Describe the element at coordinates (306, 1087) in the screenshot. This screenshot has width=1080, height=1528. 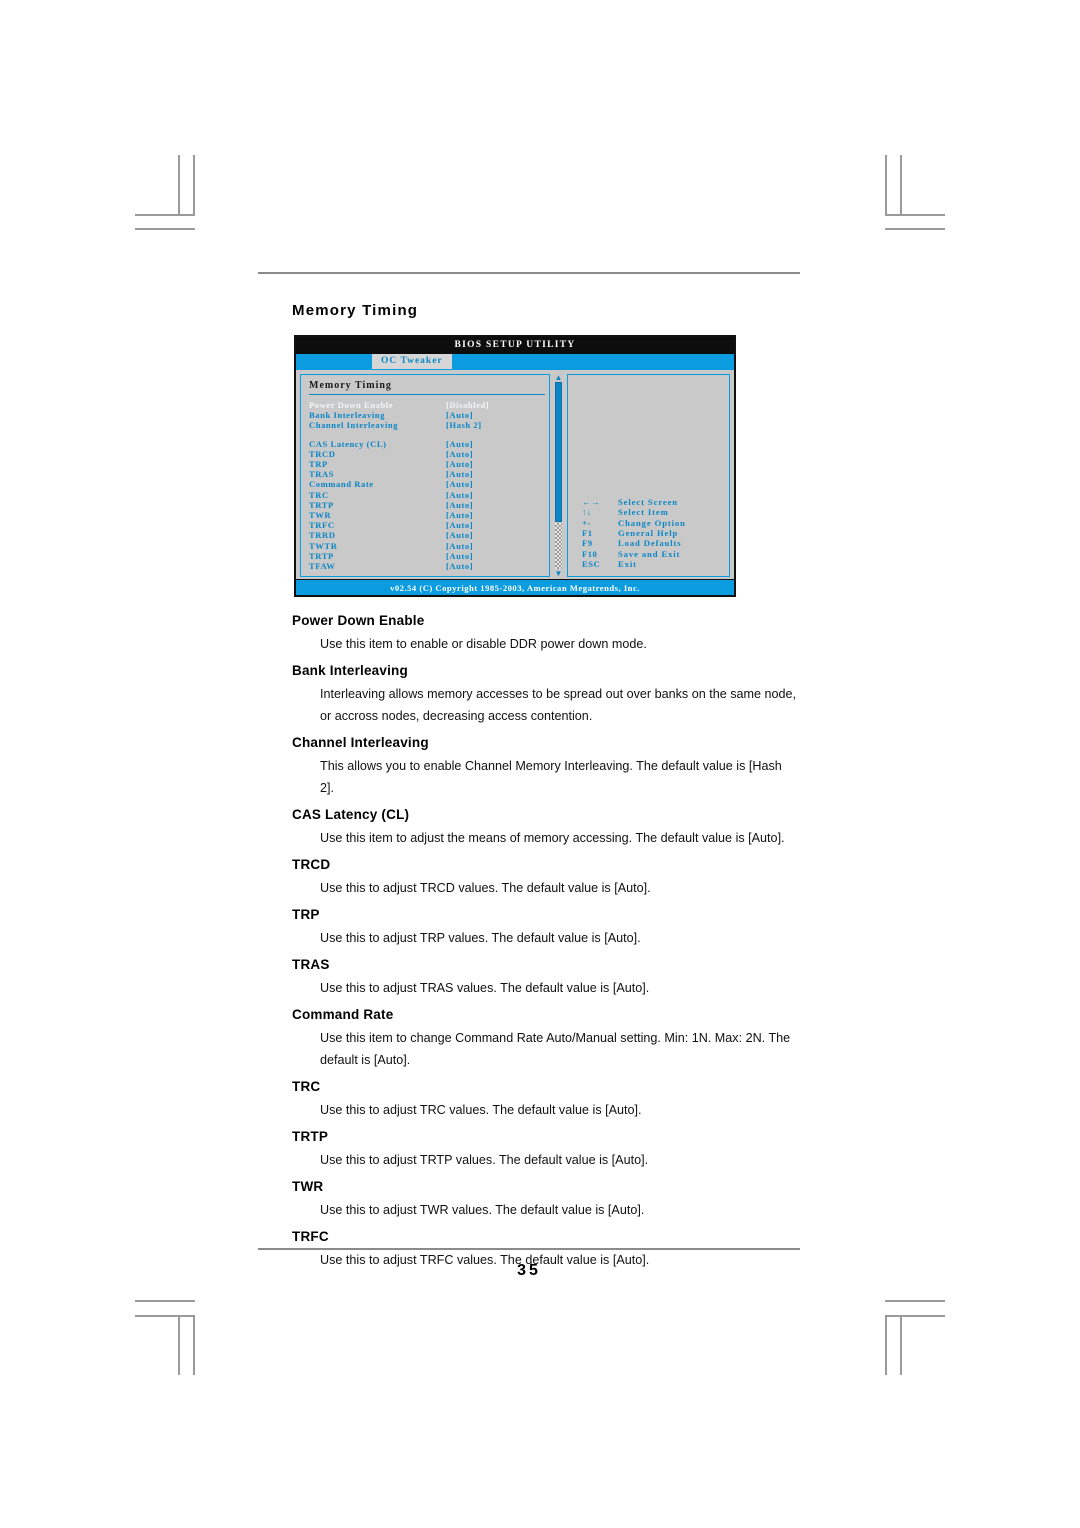
I see `manual-entry-title: TRC` at that location.